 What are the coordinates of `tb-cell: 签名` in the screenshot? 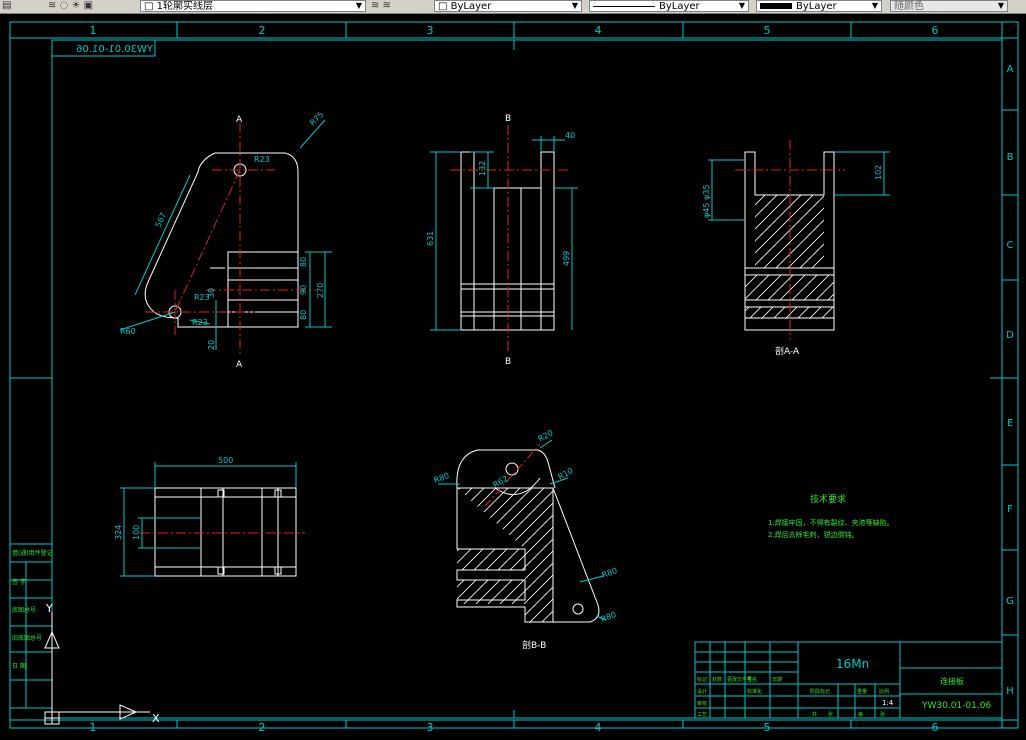 It's located at (752, 679).